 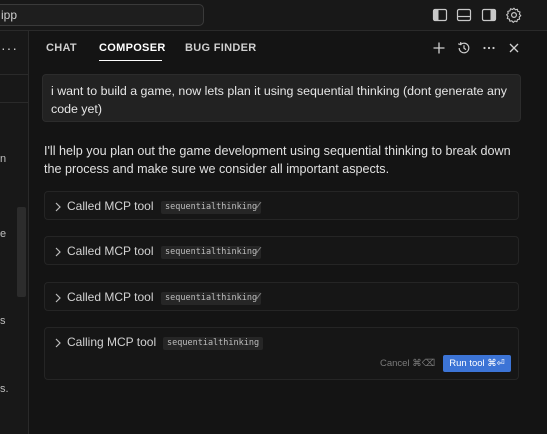 What do you see at coordinates (514, 48) in the screenshot?
I see `close-icon` at bounding box center [514, 48].